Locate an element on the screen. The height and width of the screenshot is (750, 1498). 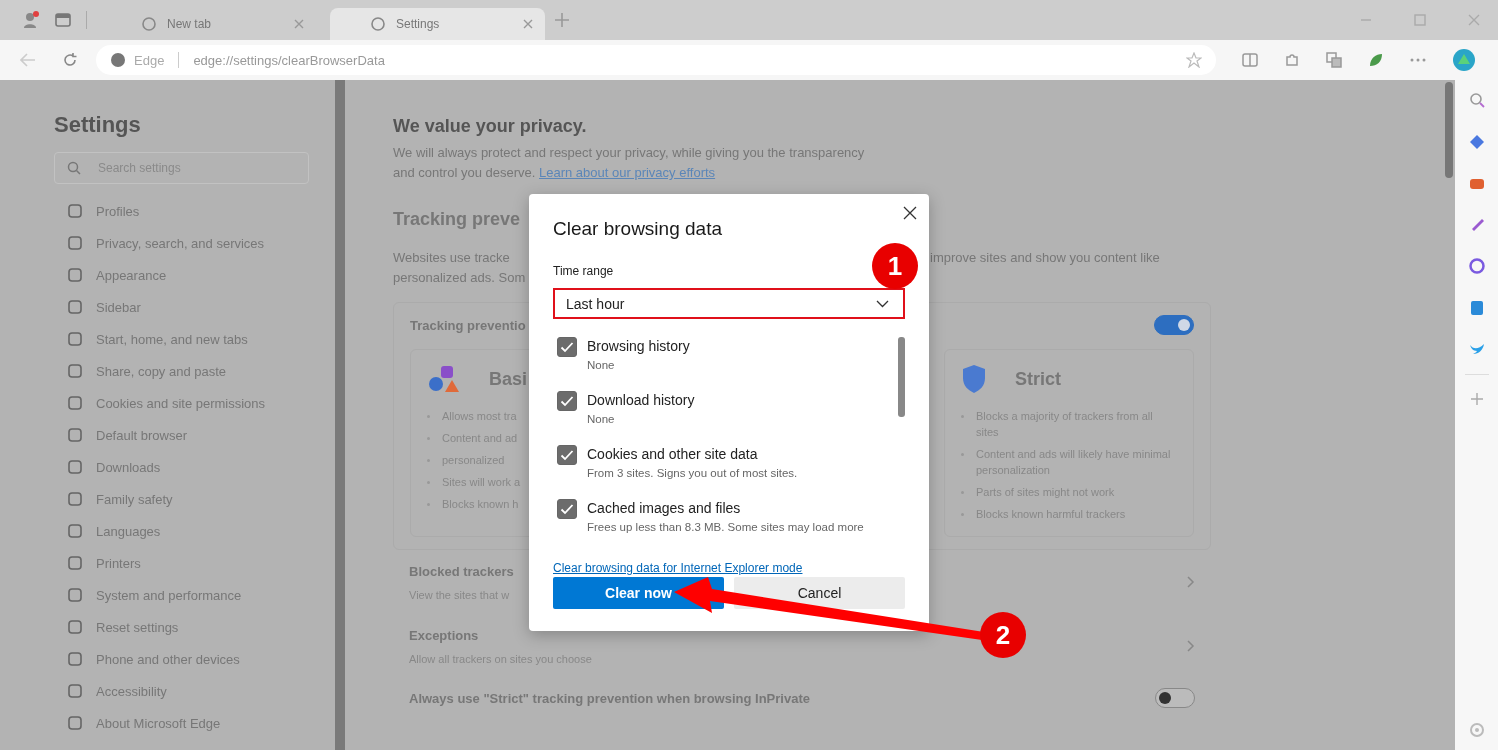
description-text: personalized ads. Som is located at coordinates (459, 277).